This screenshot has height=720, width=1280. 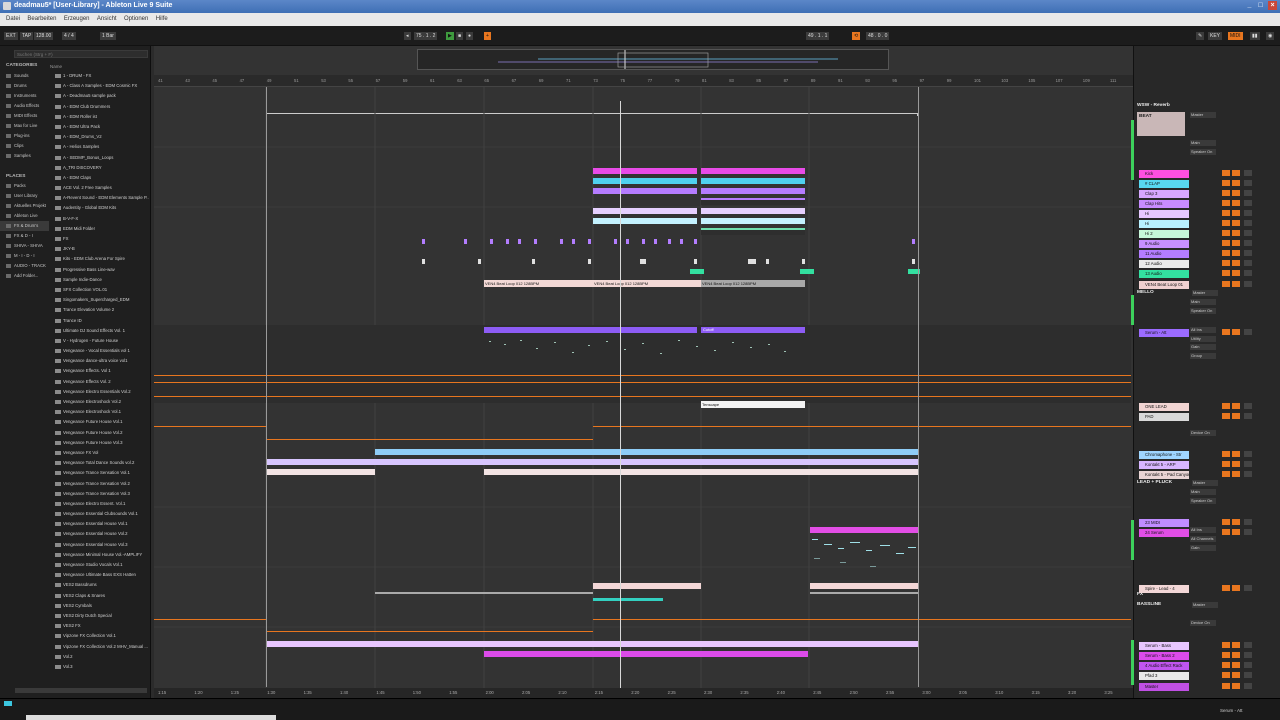 I want to click on browser-folder-item: A - Class A Samples - EDM Cosmic FX, so click(x=101, y=86).